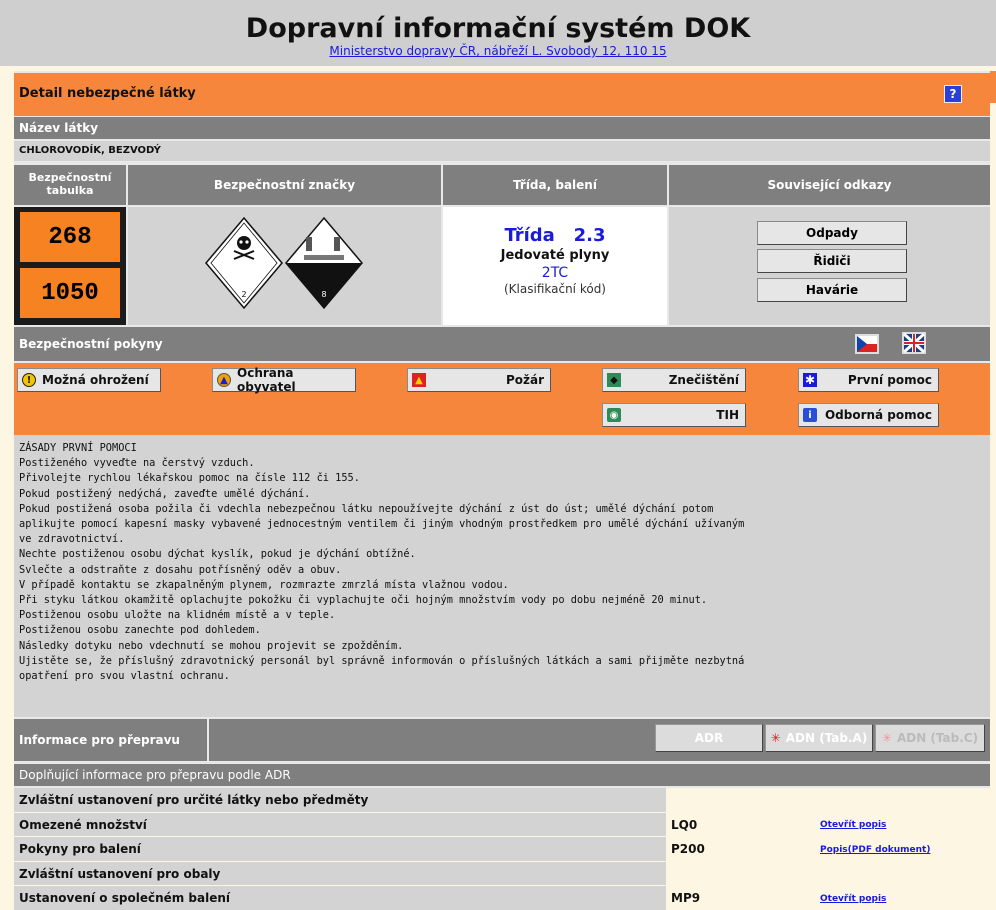 Image resolution: width=996 pixels, height=910 pixels. Describe the element at coordinates (810, 380) in the screenshot. I see `first-aid-icon: ✱` at that location.